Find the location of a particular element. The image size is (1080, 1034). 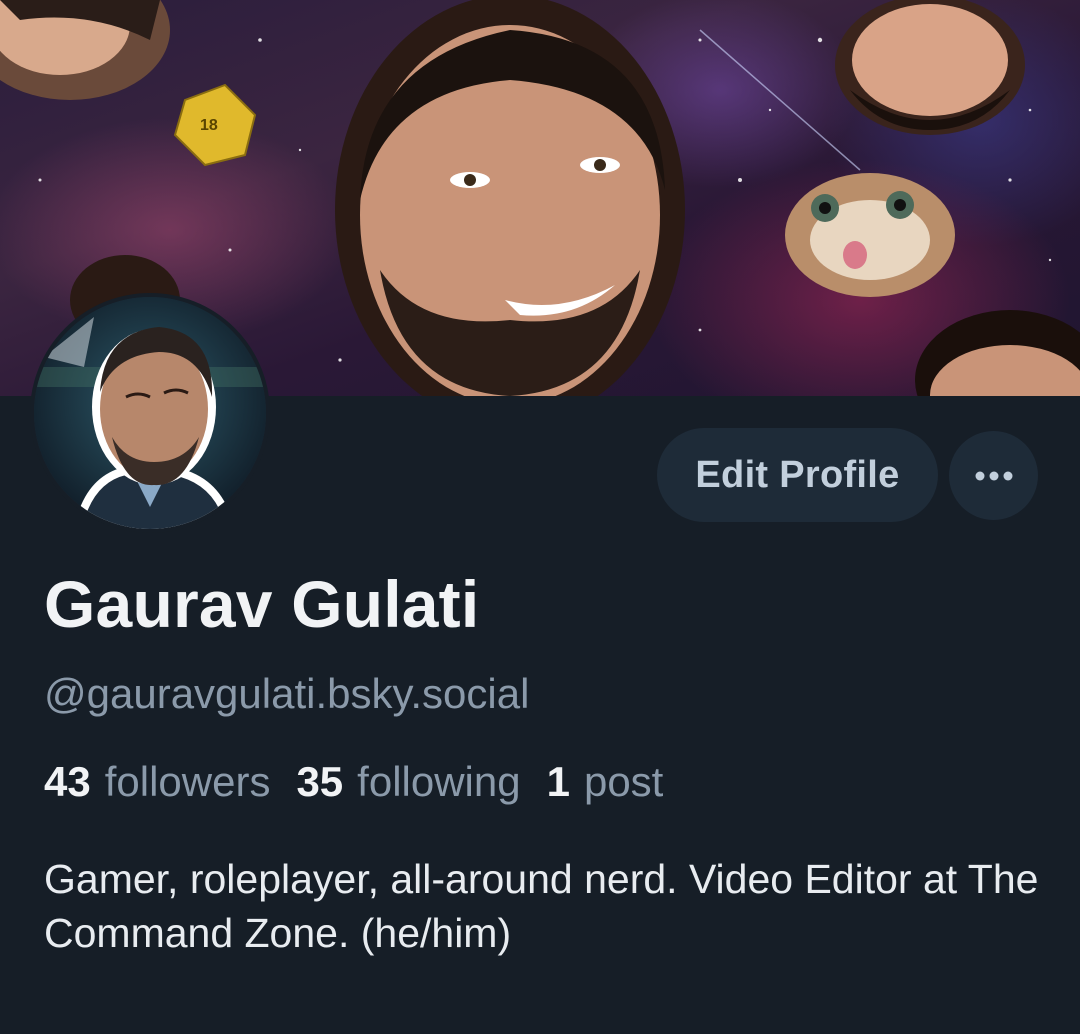

ellipsis-icon is located at coordinates (993, 475).